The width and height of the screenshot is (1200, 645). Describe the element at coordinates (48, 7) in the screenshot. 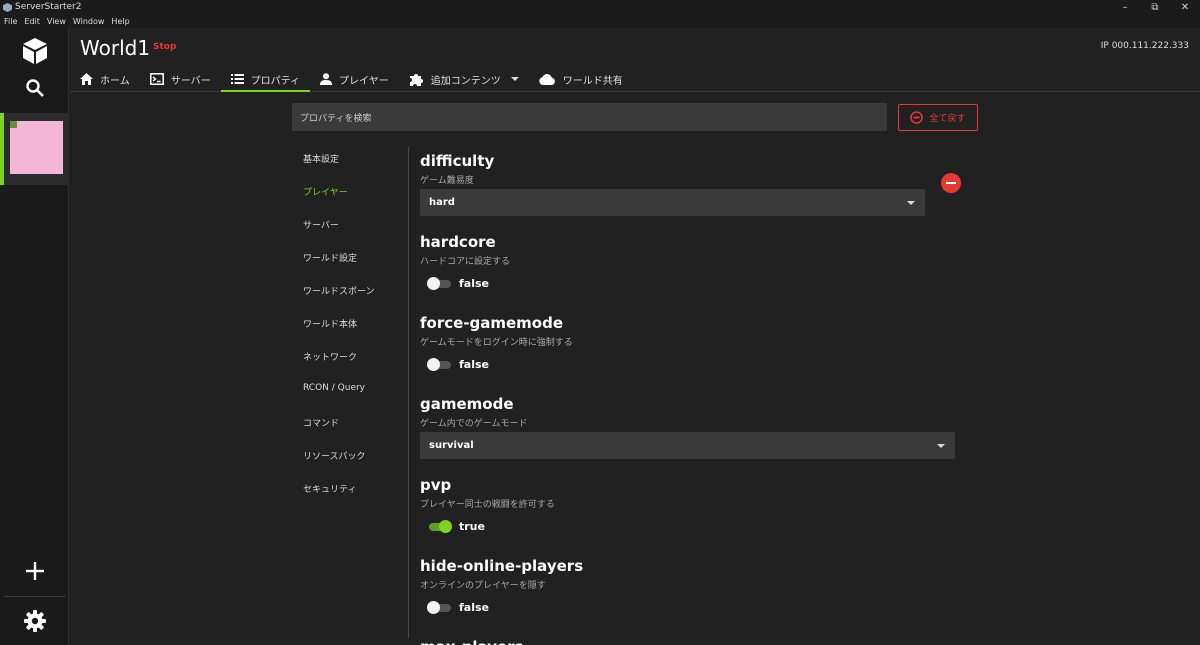

I see `window-title: ServerStarter2` at that location.